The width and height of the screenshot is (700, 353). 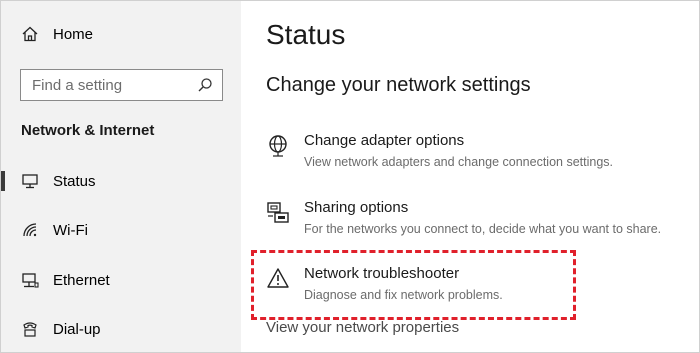 I want to click on globe-icon, so click(x=278, y=145).